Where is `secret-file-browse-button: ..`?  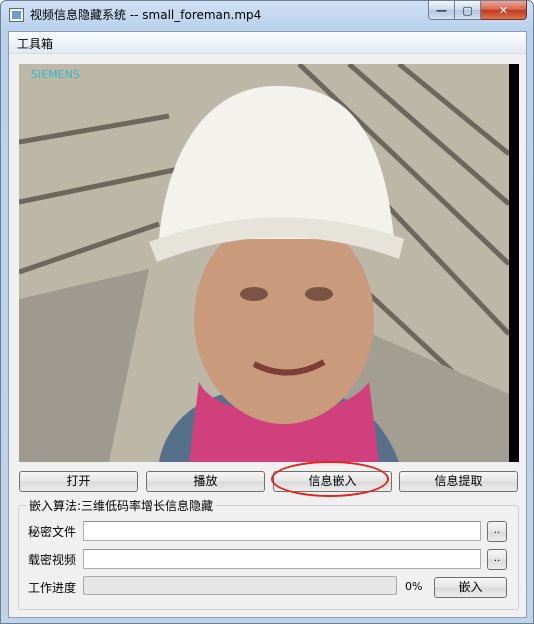
secret-file-browse-button: .. is located at coordinates (497, 531).